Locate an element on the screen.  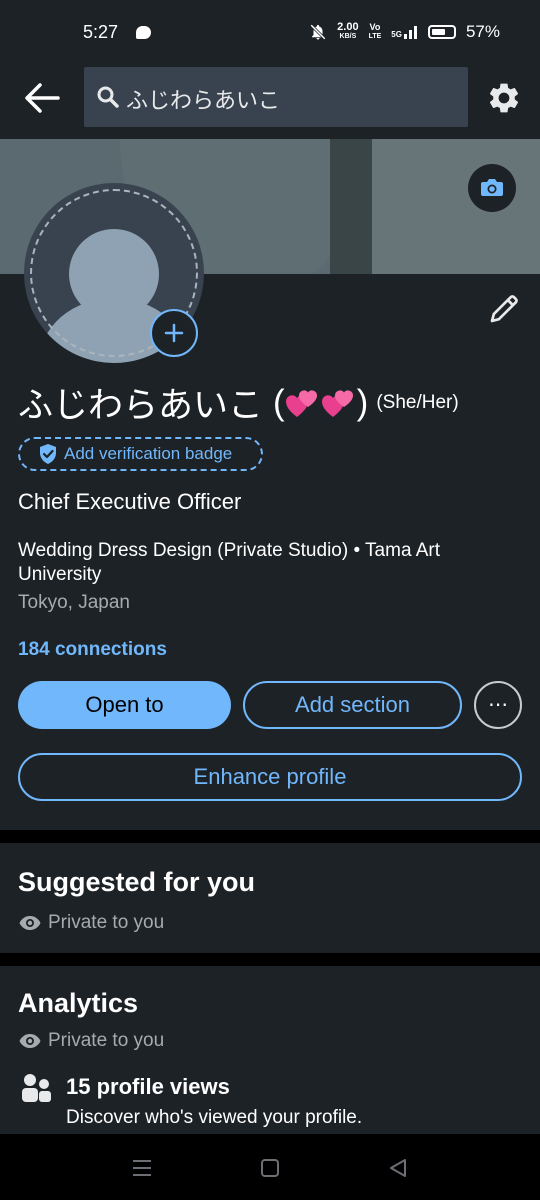
open-to-button: Open to is located at coordinates (124, 705).